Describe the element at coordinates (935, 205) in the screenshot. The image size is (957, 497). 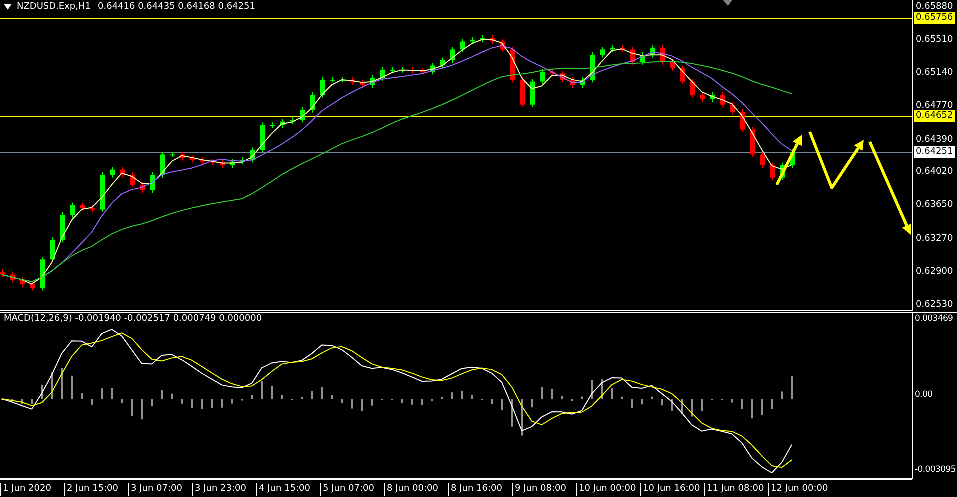
I see `price-label: 0.63650` at that location.